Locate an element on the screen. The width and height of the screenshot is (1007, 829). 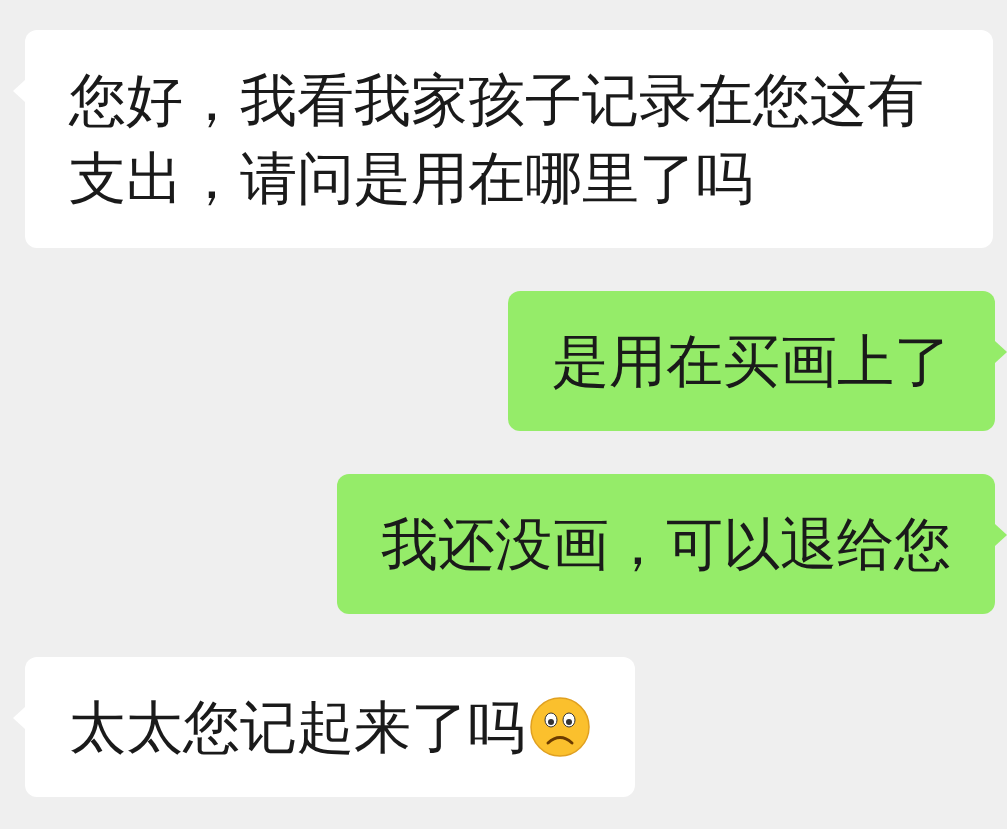
message-text: 是用在买画上了 is located at coordinates (751, 361).